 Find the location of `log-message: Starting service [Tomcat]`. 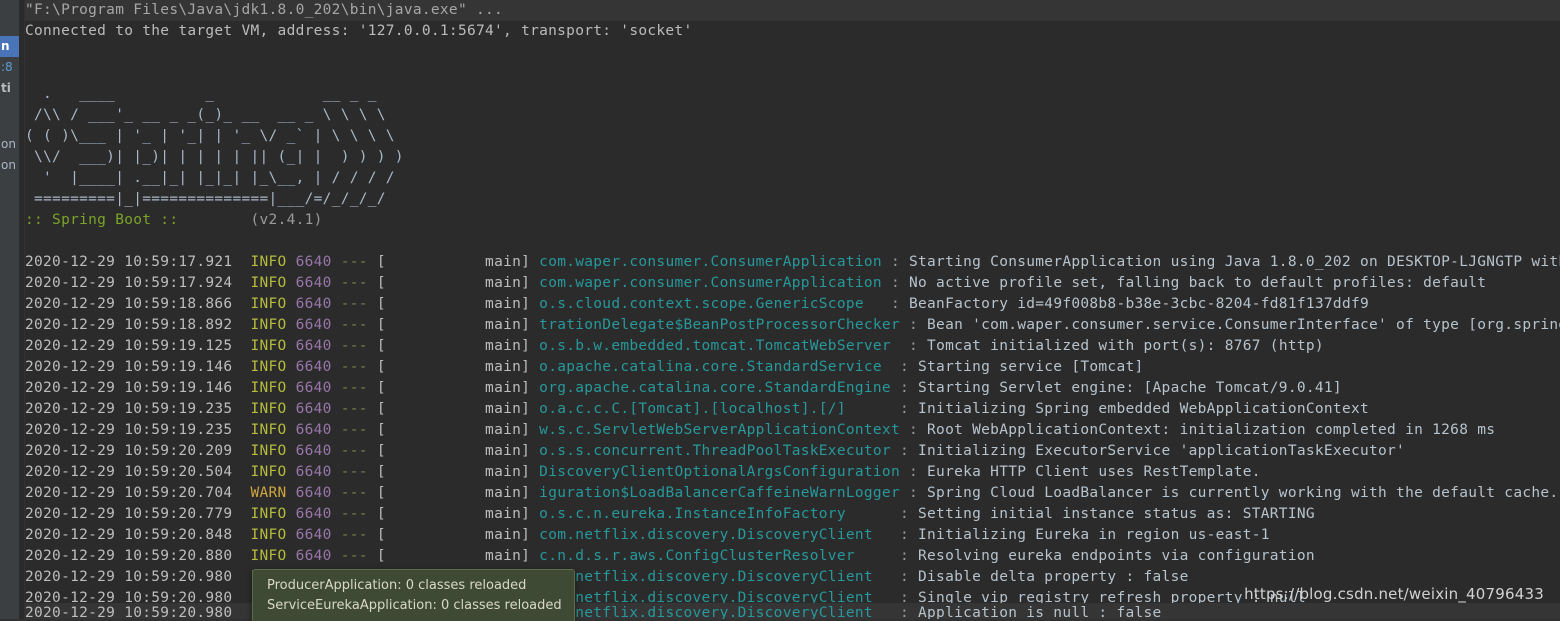

log-message: Starting service [Tomcat] is located at coordinates (1031, 367).